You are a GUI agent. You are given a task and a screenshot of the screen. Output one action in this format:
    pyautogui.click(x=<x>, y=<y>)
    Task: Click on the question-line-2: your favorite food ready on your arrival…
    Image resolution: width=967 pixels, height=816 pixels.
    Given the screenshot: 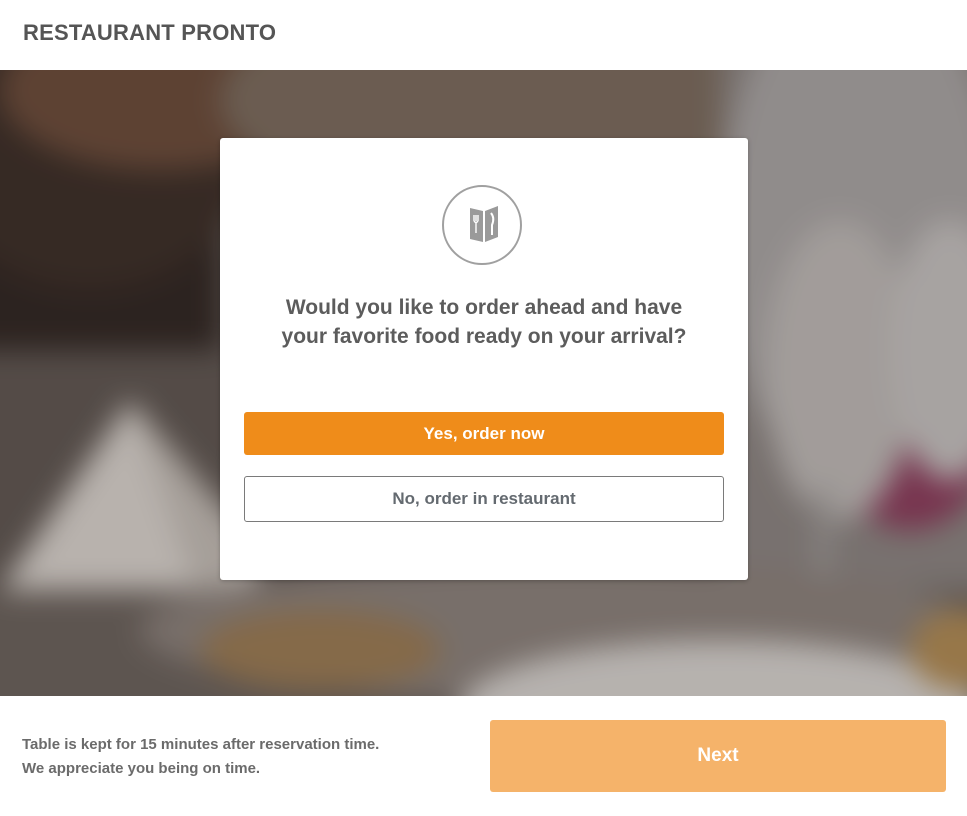 What is the action you would take?
    pyautogui.click(x=484, y=336)
    